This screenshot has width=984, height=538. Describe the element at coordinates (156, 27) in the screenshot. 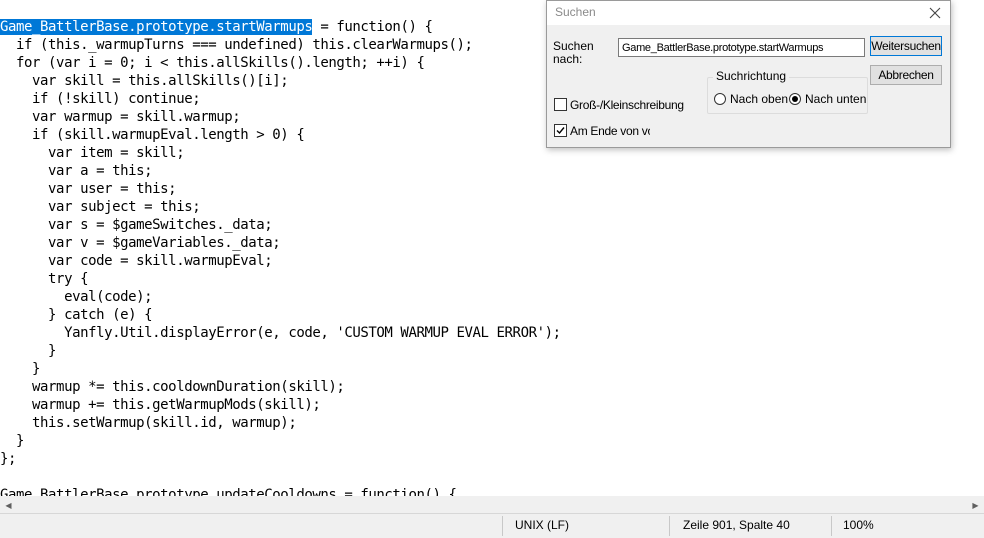

I see `search-highlight: Game_BattlerBase.prototype.startWarmups` at that location.